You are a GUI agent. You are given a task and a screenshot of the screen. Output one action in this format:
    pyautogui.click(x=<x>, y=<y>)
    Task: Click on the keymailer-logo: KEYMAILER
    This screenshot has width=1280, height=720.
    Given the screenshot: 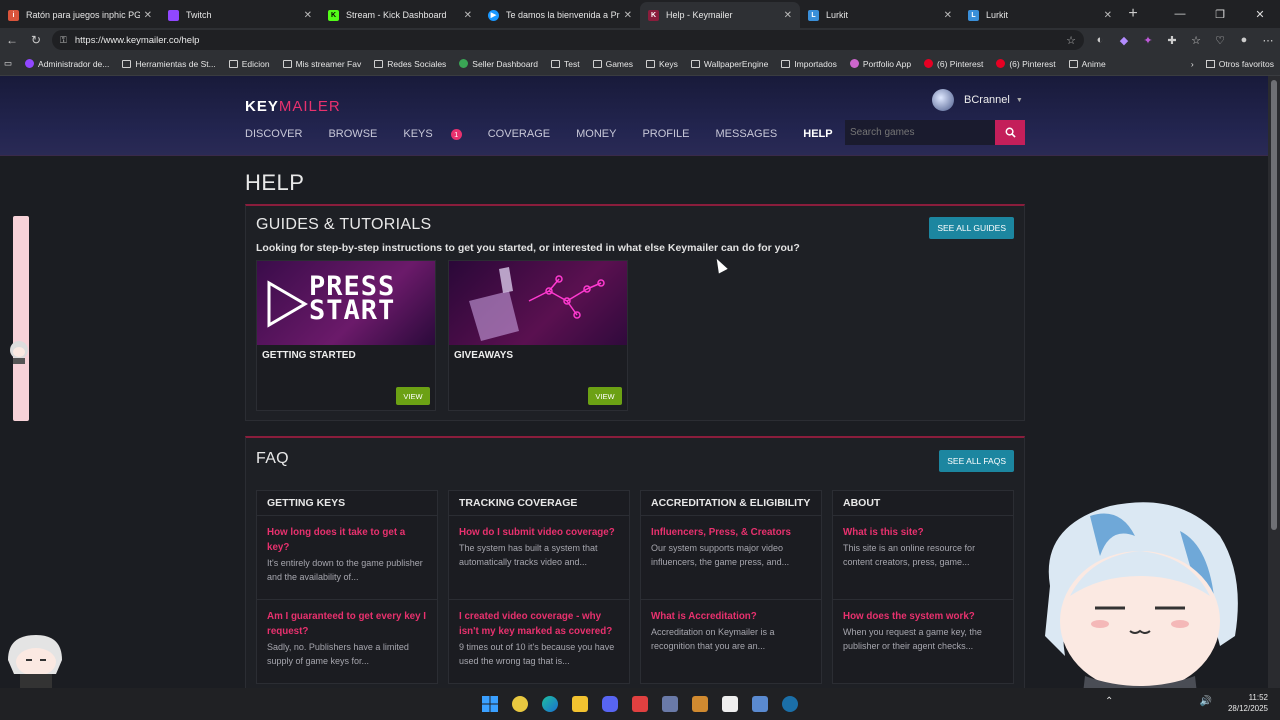 What is the action you would take?
    pyautogui.click(x=293, y=106)
    